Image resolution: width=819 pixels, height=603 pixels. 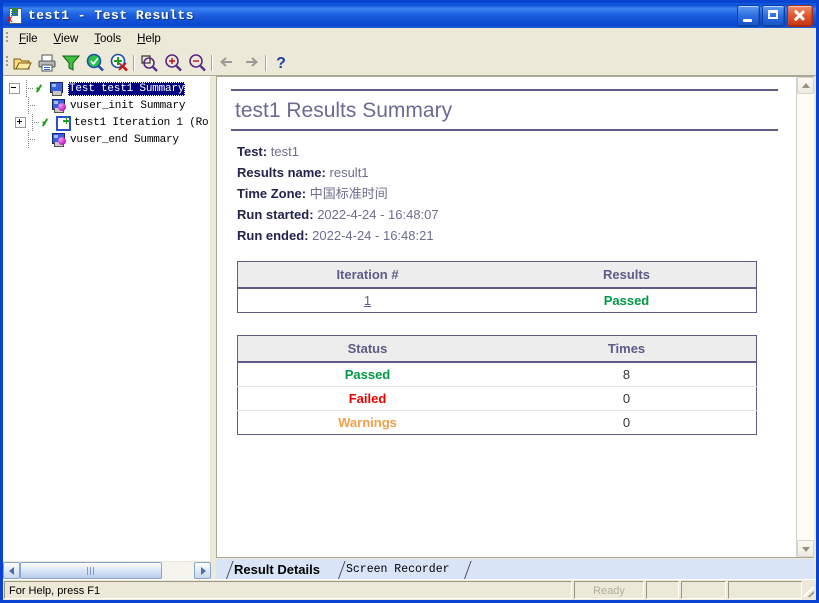 I want to click on minimize-button, so click(x=748, y=15).